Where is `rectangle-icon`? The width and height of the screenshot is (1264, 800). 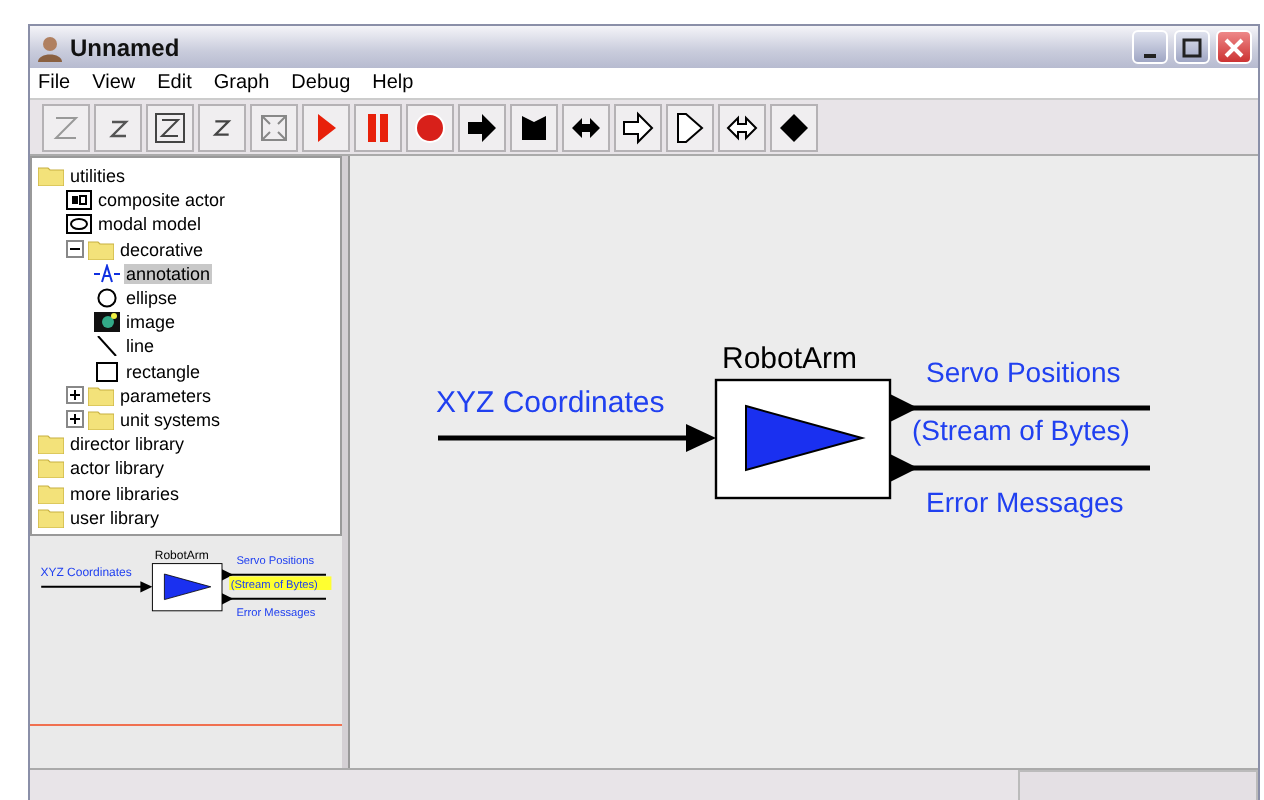
rectangle-icon is located at coordinates (107, 371).